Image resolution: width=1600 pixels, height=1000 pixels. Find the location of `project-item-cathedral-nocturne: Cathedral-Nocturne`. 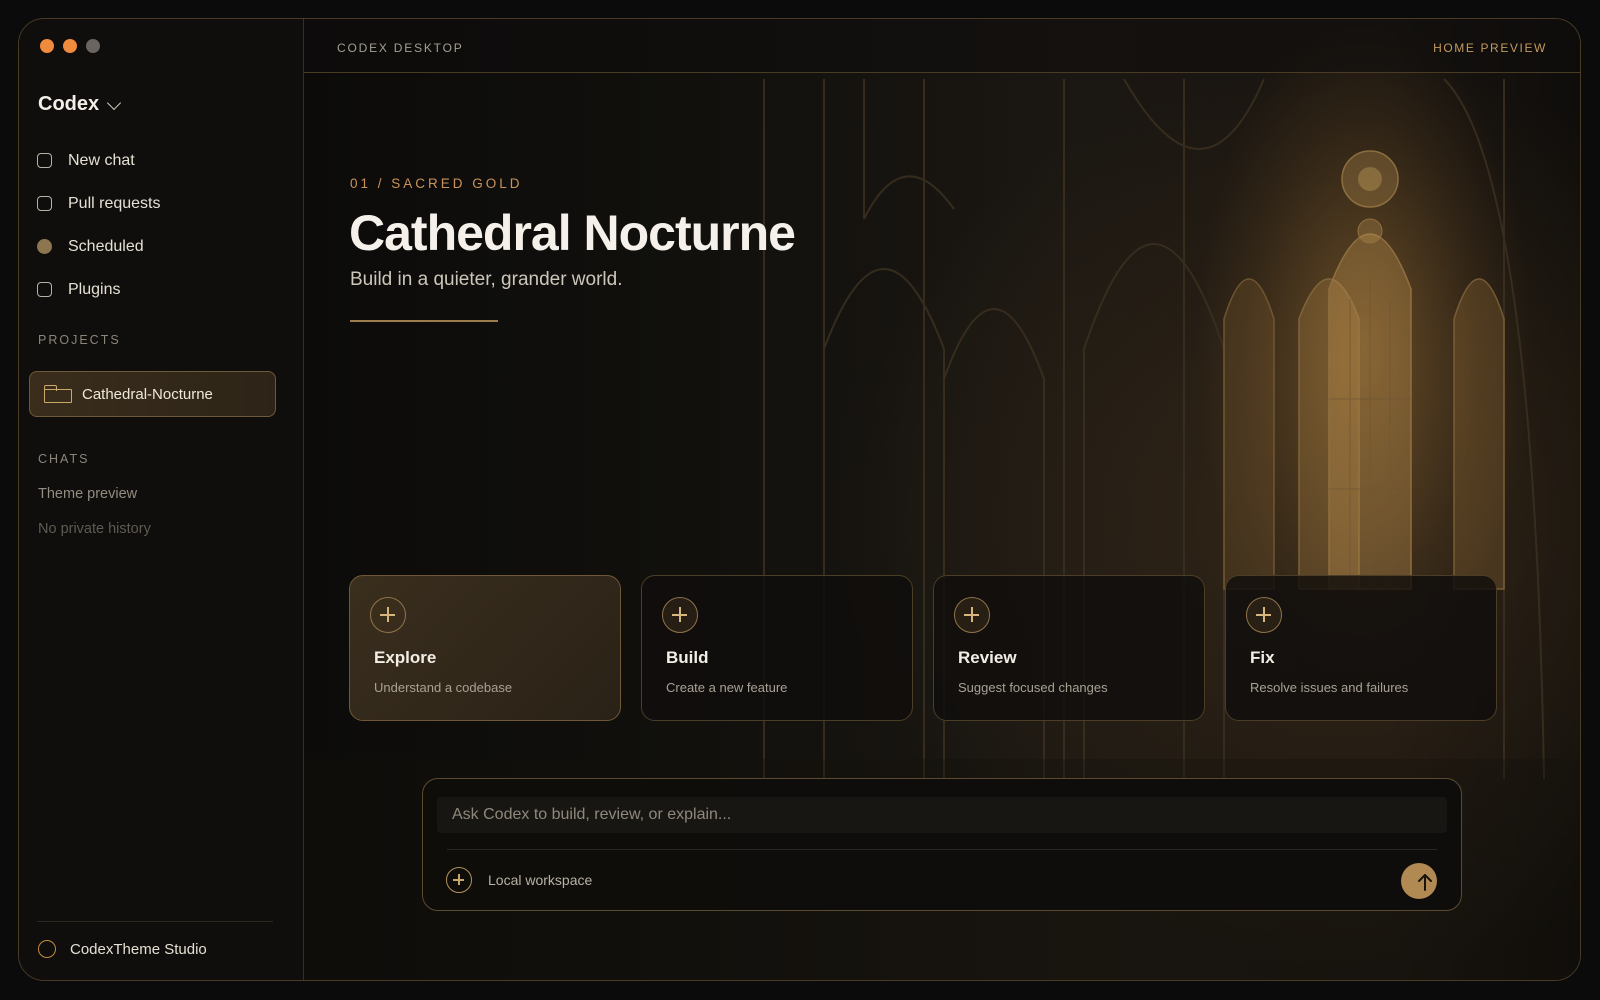

project-item-cathedral-nocturne: Cathedral-Nocturne is located at coordinates (152, 394).